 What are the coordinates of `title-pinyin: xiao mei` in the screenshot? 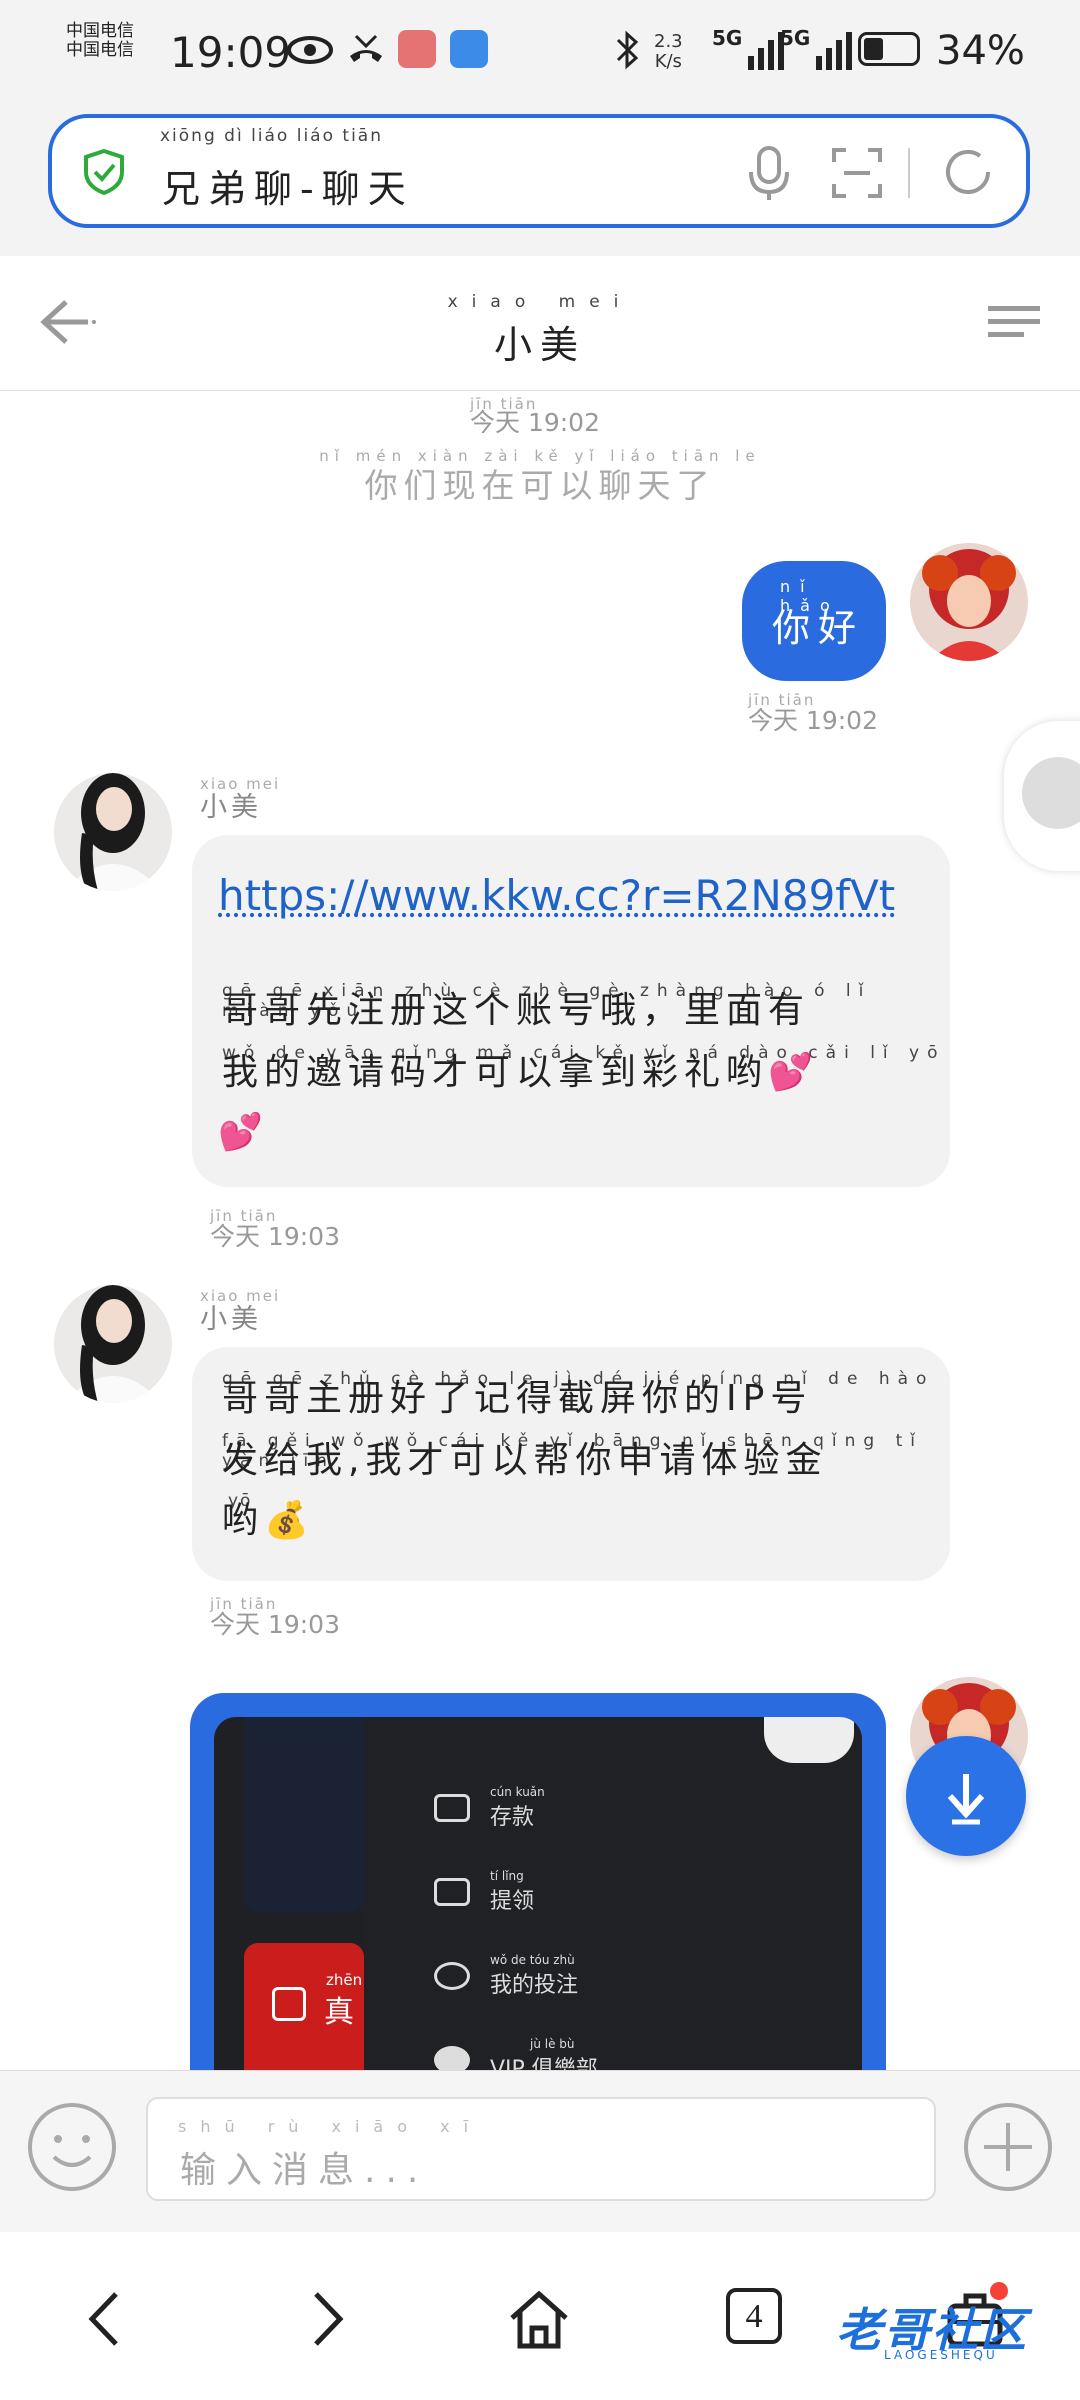 It's located at (540, 302).